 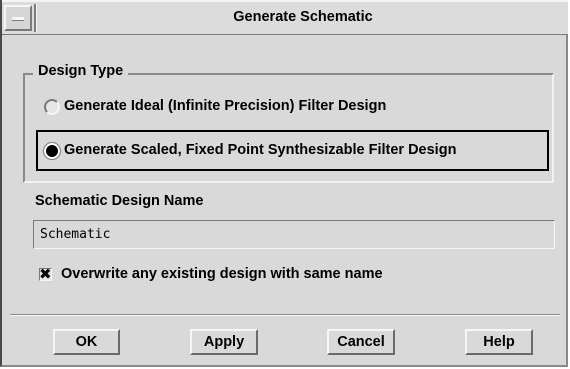 I want to click on window-title: Generate Schematic, so click(x=303, y=17).